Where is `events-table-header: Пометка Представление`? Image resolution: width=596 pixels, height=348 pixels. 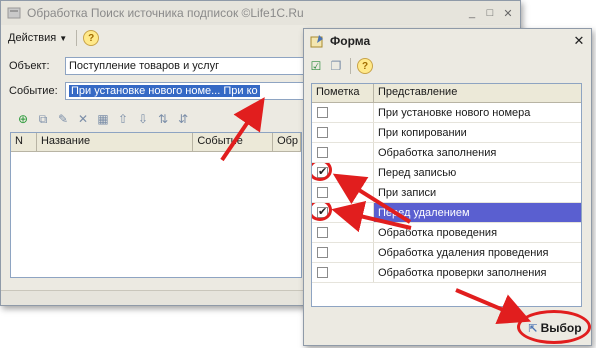
events-table-header: Пометка Представление is located at coordinates (446, 93).